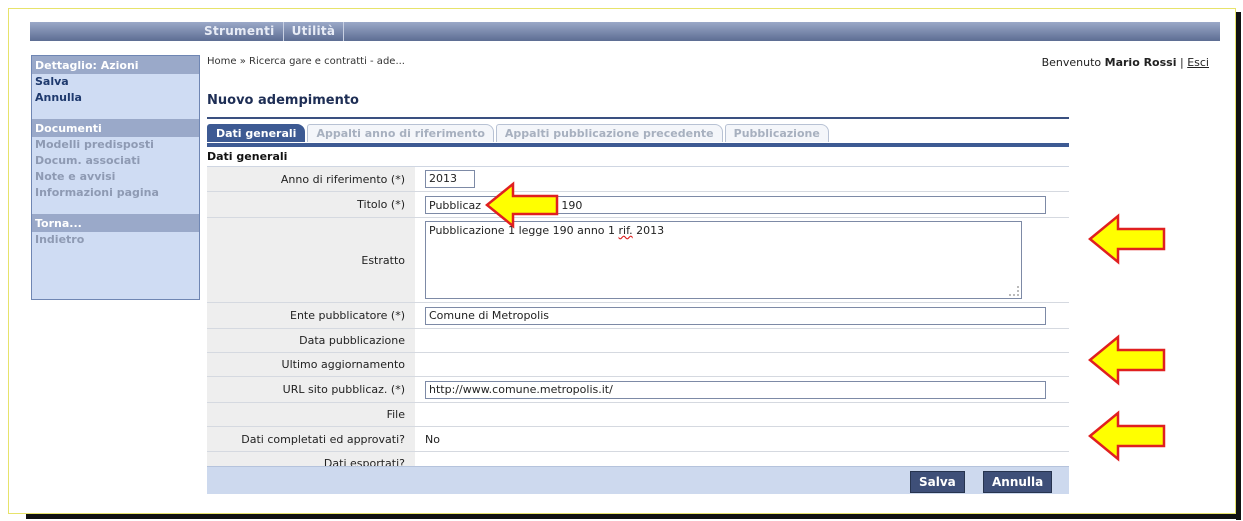  Describe the element at coordinates (625, 230) in the screenshot. I see `estratto-spellcheck-word: rif.` at that location.